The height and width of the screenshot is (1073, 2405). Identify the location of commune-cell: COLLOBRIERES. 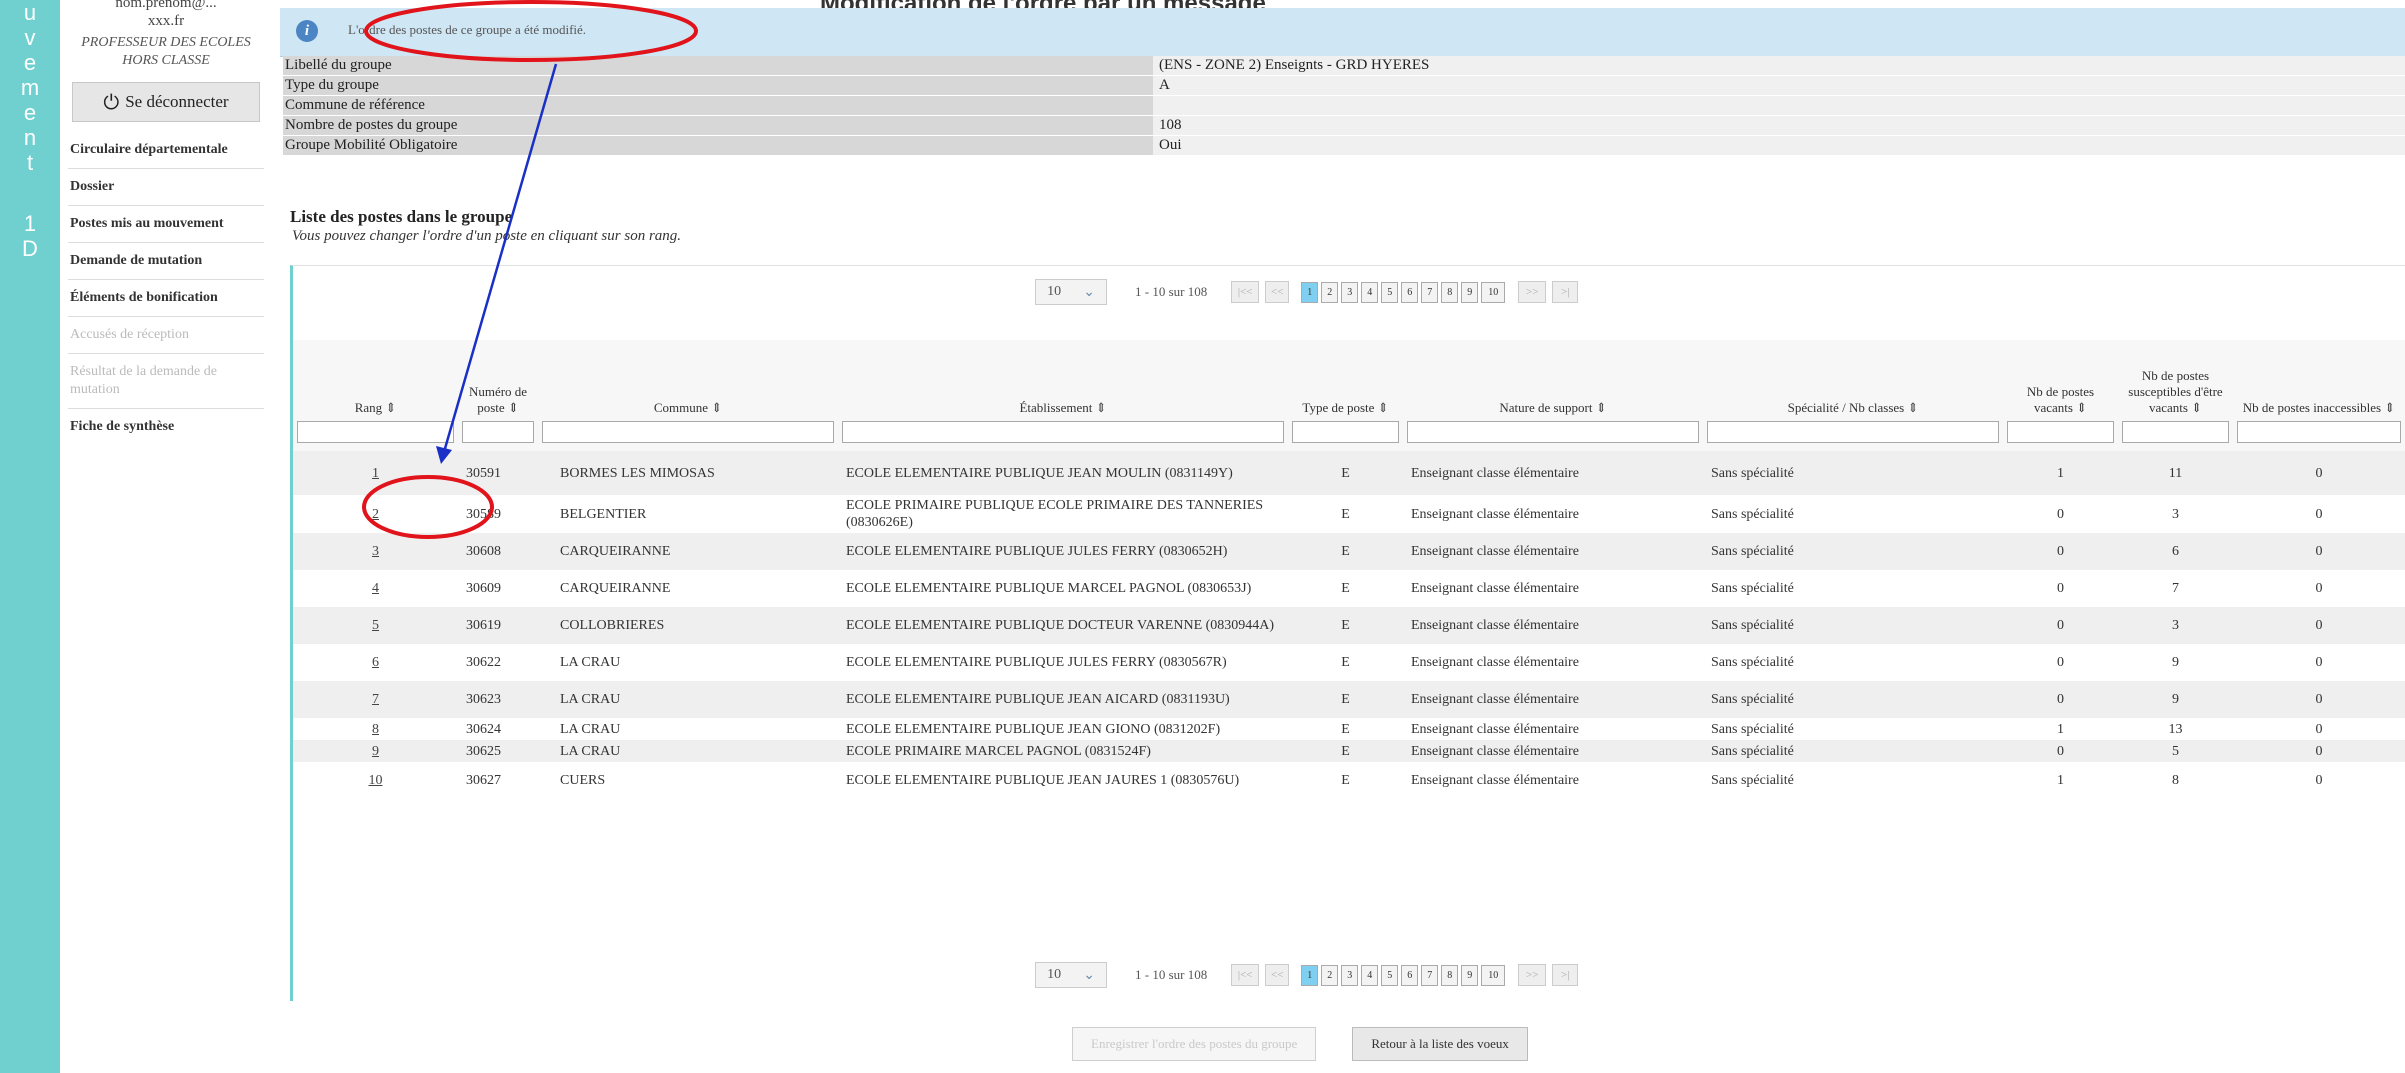
(688, 625).